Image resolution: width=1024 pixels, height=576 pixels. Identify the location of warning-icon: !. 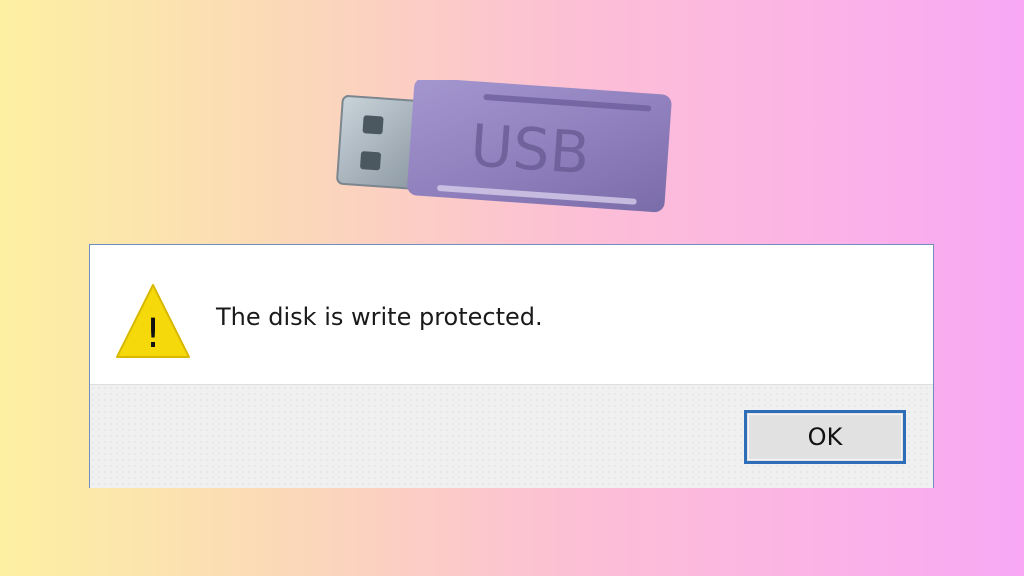
(153, 321).